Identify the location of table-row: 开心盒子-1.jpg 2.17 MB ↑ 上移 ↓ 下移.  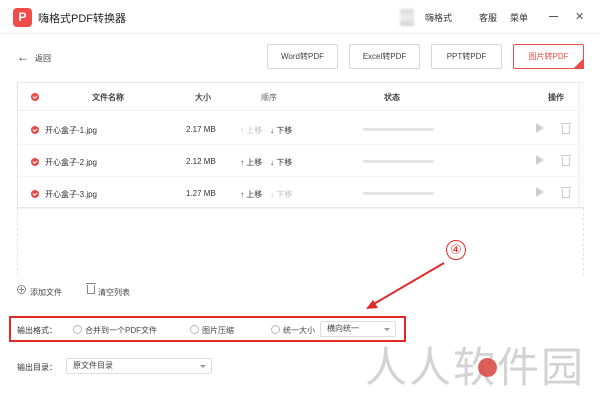
(300, 129).